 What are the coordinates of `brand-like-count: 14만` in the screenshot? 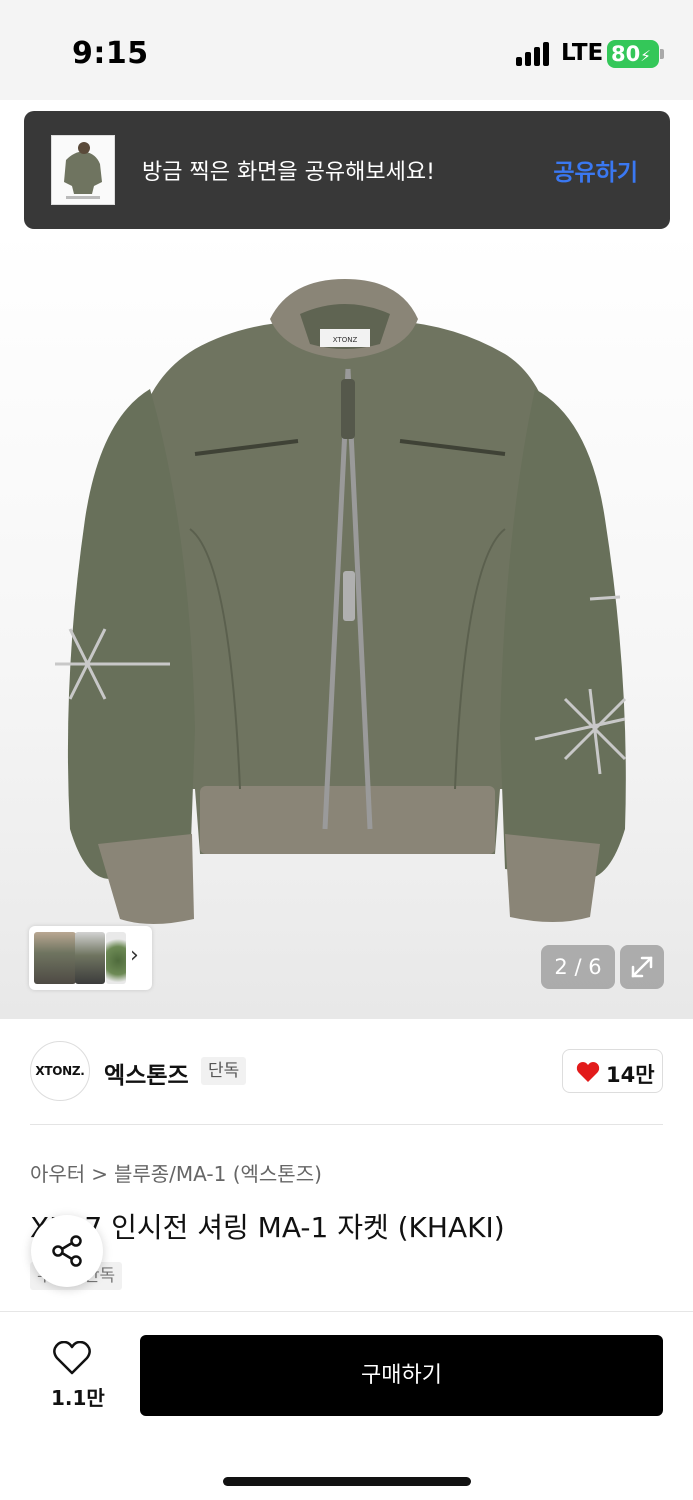 It's located at (630, 1075).